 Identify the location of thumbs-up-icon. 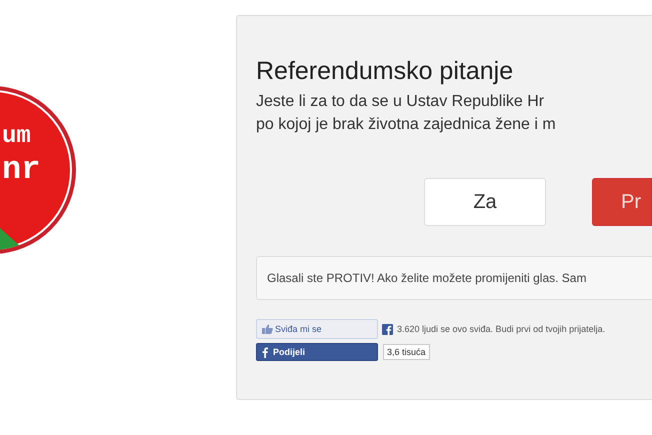
(267, 329).